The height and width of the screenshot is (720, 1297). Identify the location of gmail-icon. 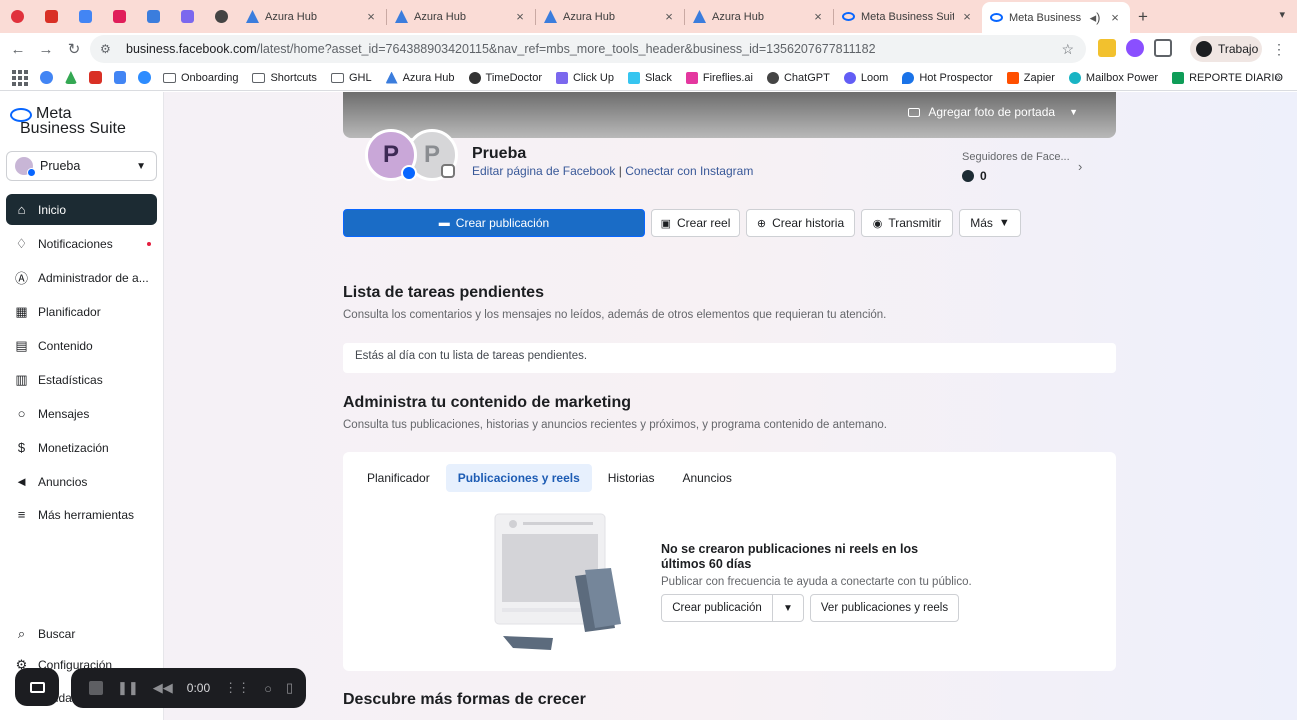
(95, 77).